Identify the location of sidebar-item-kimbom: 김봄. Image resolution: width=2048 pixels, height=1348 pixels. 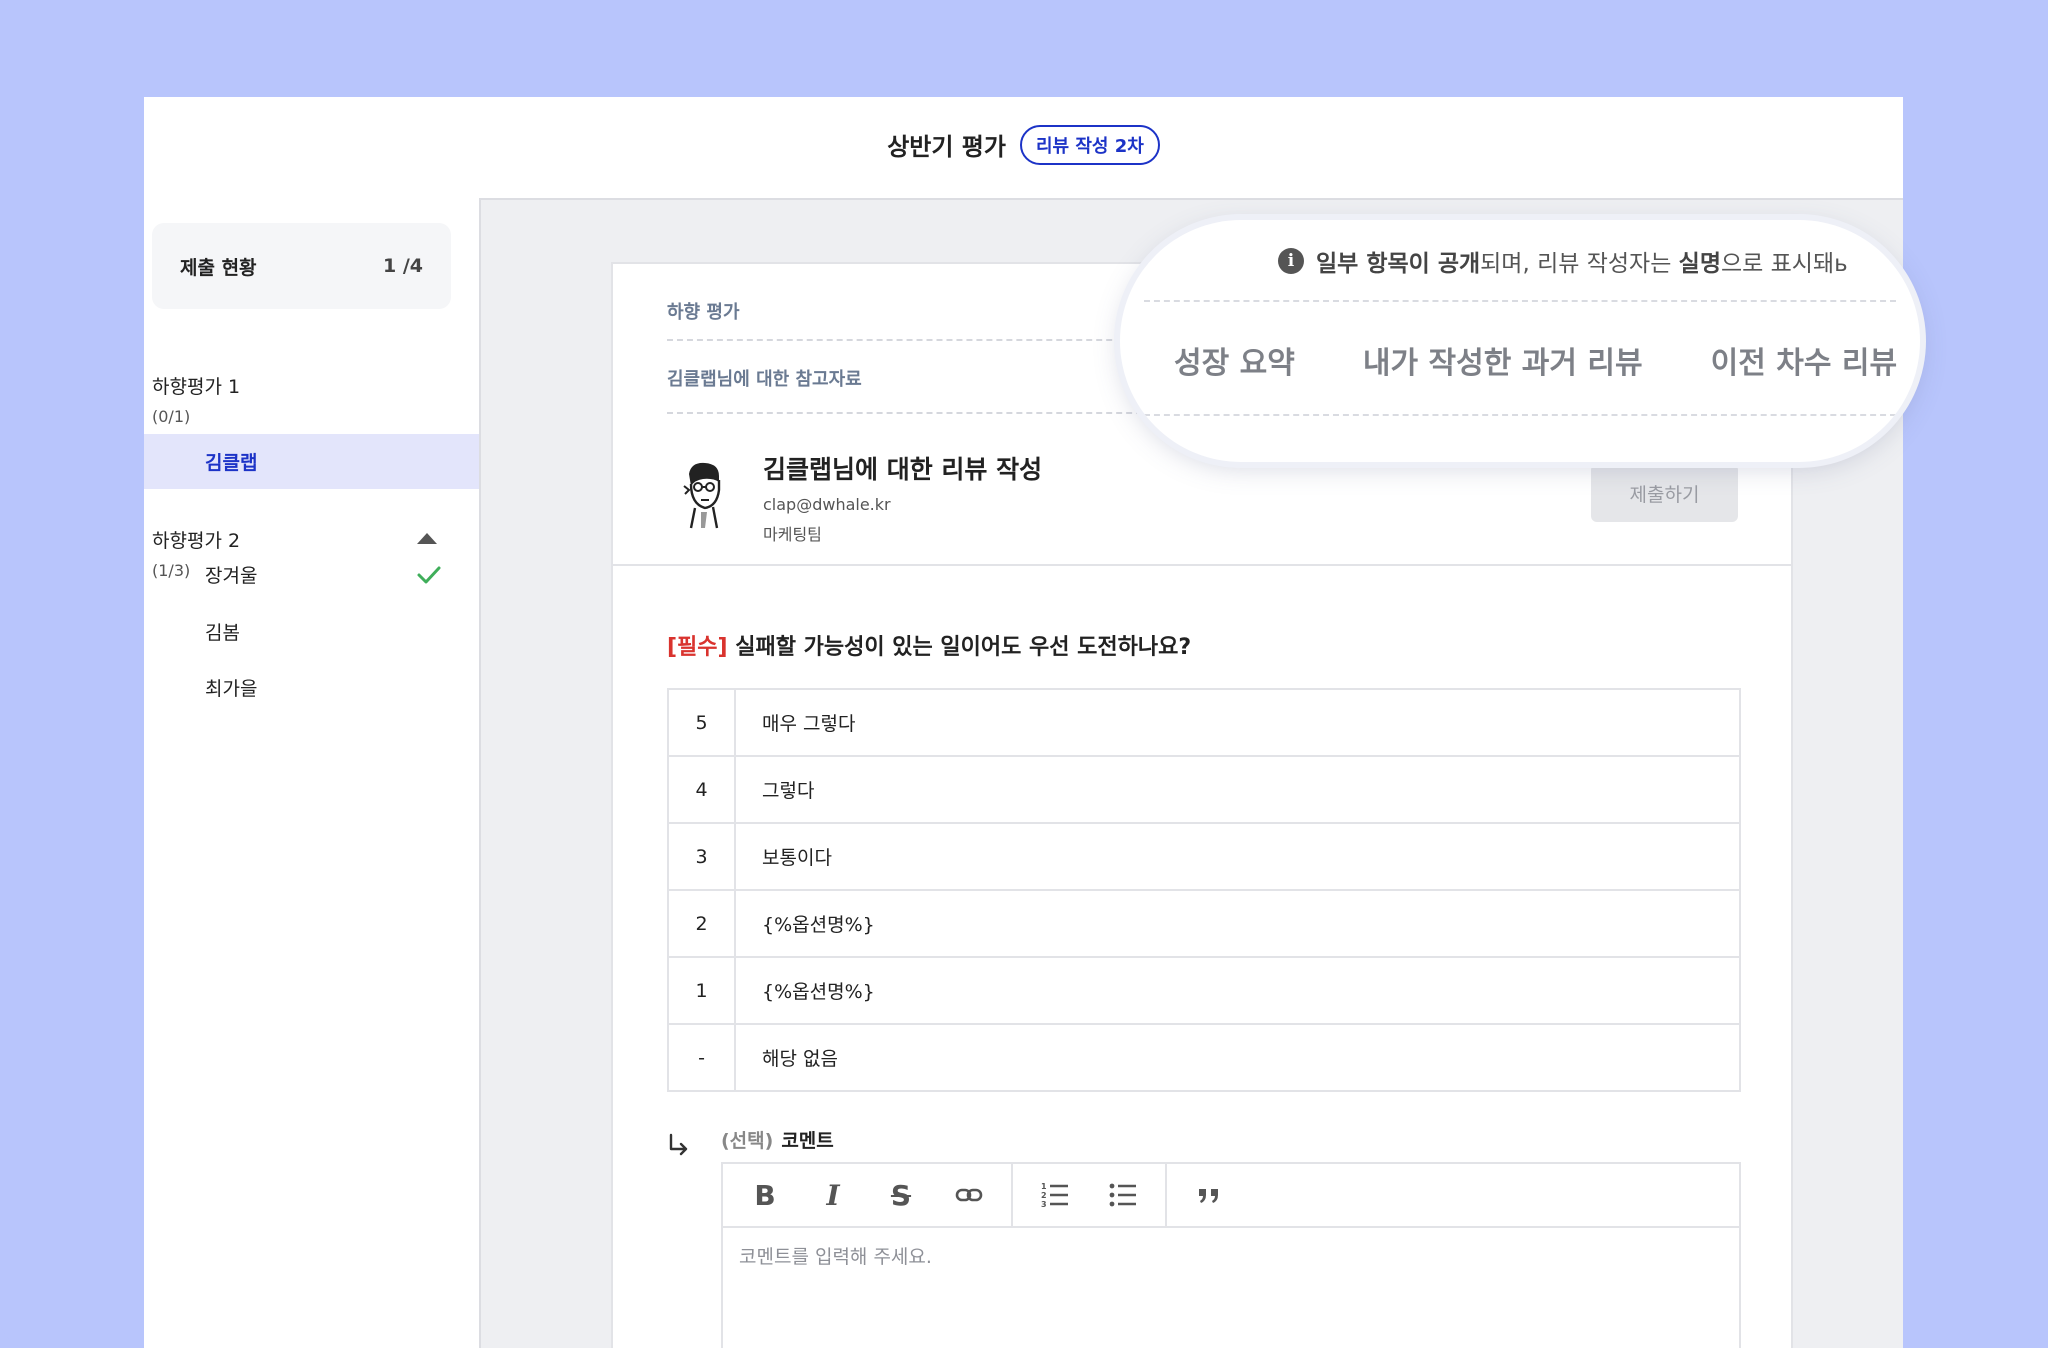
(311, 631).